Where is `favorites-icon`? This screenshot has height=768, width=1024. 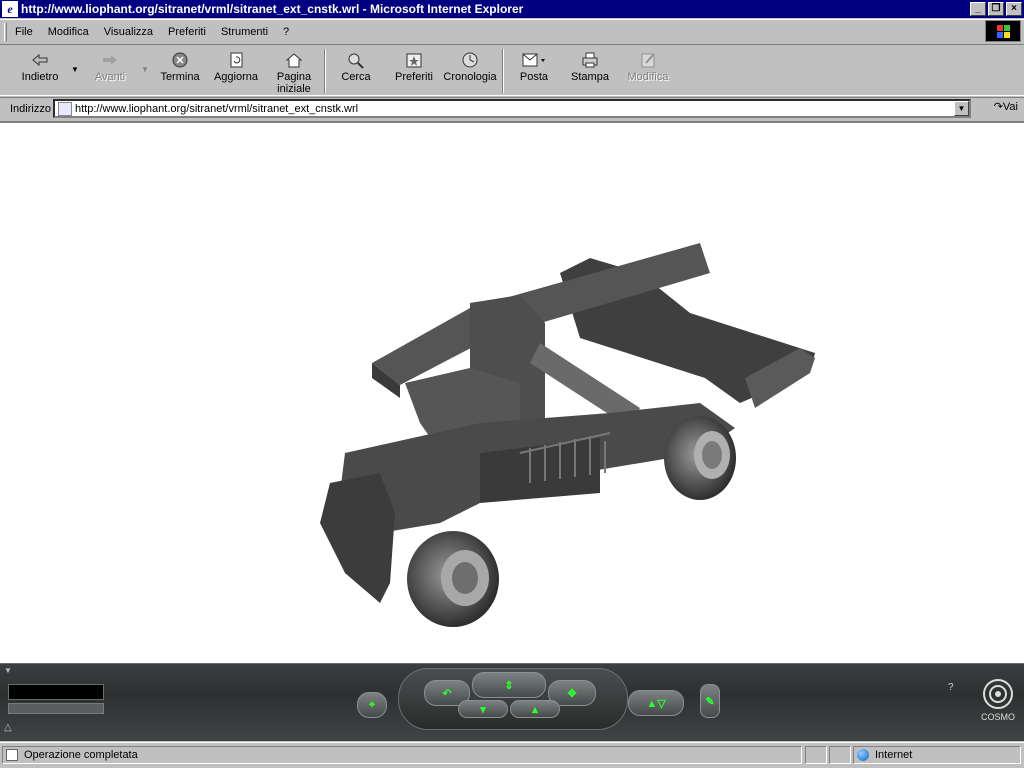 favorites-icon is located at coordinates (414, 60).